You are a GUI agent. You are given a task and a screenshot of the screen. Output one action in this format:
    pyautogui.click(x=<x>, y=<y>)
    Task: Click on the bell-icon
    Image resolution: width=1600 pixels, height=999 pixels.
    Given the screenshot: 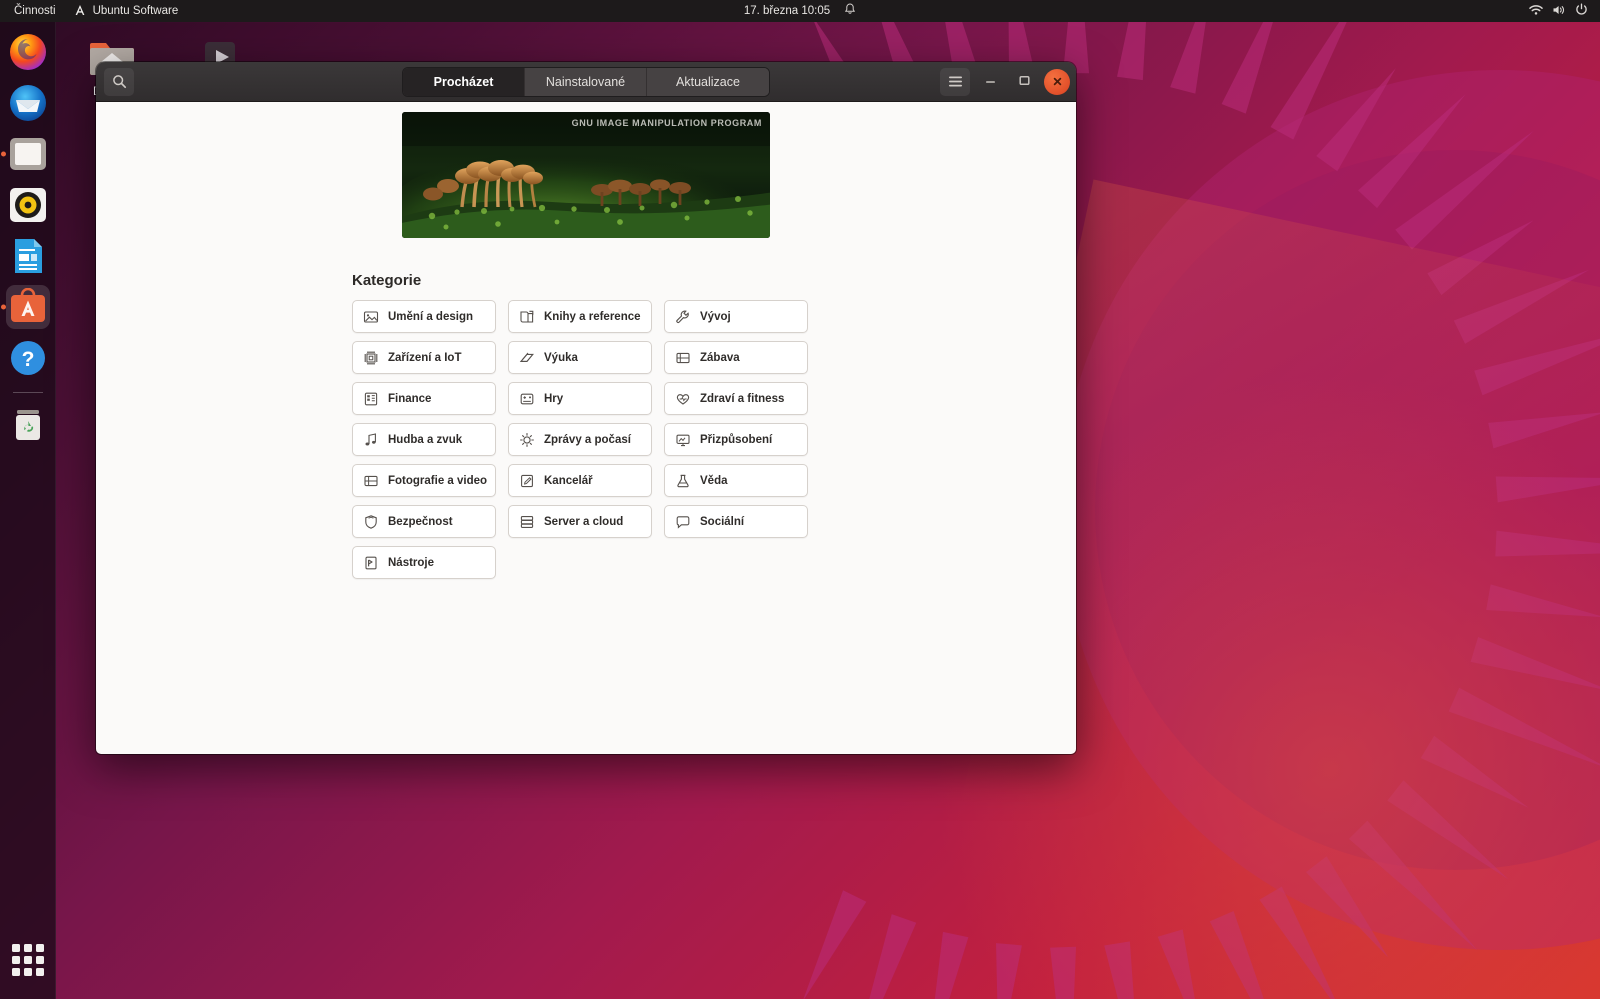 What is the action you would take?
    pyautogui.click(x=850, y=11)
    